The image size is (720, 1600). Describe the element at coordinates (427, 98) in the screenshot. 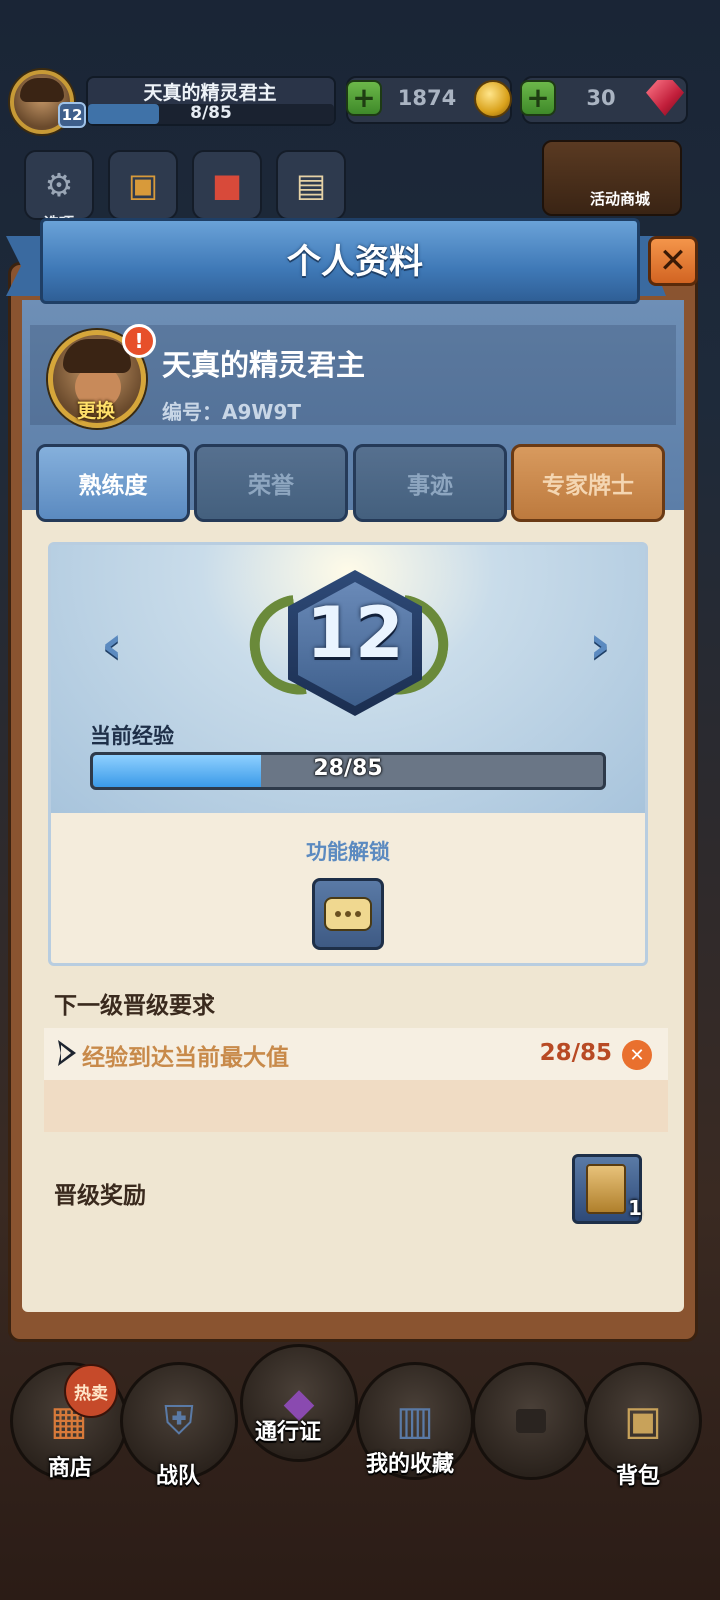

I see `gold-amount: 1874` at that location.